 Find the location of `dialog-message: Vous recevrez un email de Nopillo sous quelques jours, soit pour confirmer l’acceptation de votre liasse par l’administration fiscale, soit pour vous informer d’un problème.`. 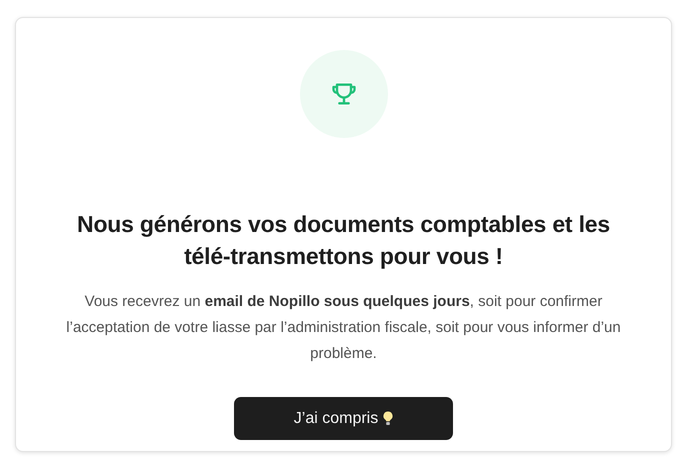

dialog-message: Vous recevrez un email de Nopillo sous quelques jours, soit pour confirmer l’acceptation de votre liasse par l’administration fiscale, soit pour vous informer d’un problème. is located at coordinates (343, 328).